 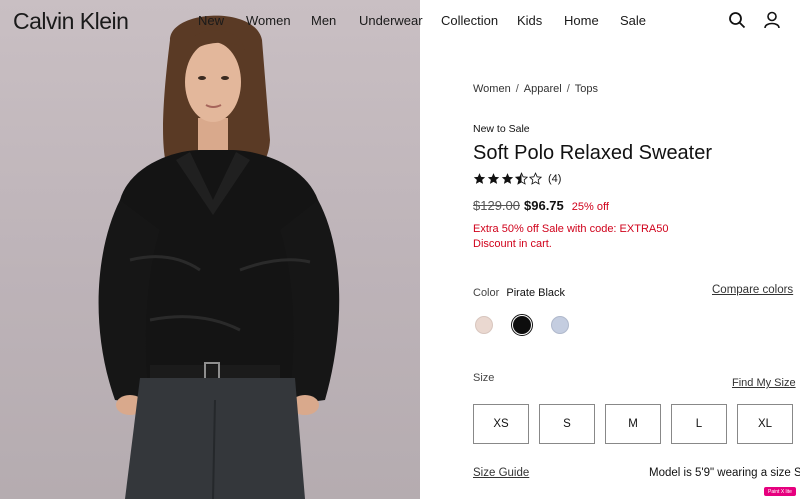 I want to click on nav-item-women: Women, so click(x=268, y=20).